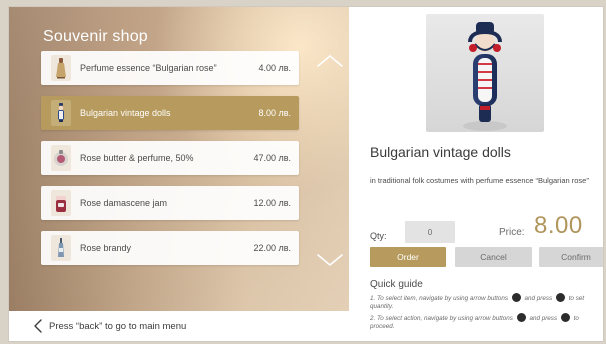 The width and height of the screenshot is (606, 344). I want to click on item-price: 8.00 лв., so click(274, 113).